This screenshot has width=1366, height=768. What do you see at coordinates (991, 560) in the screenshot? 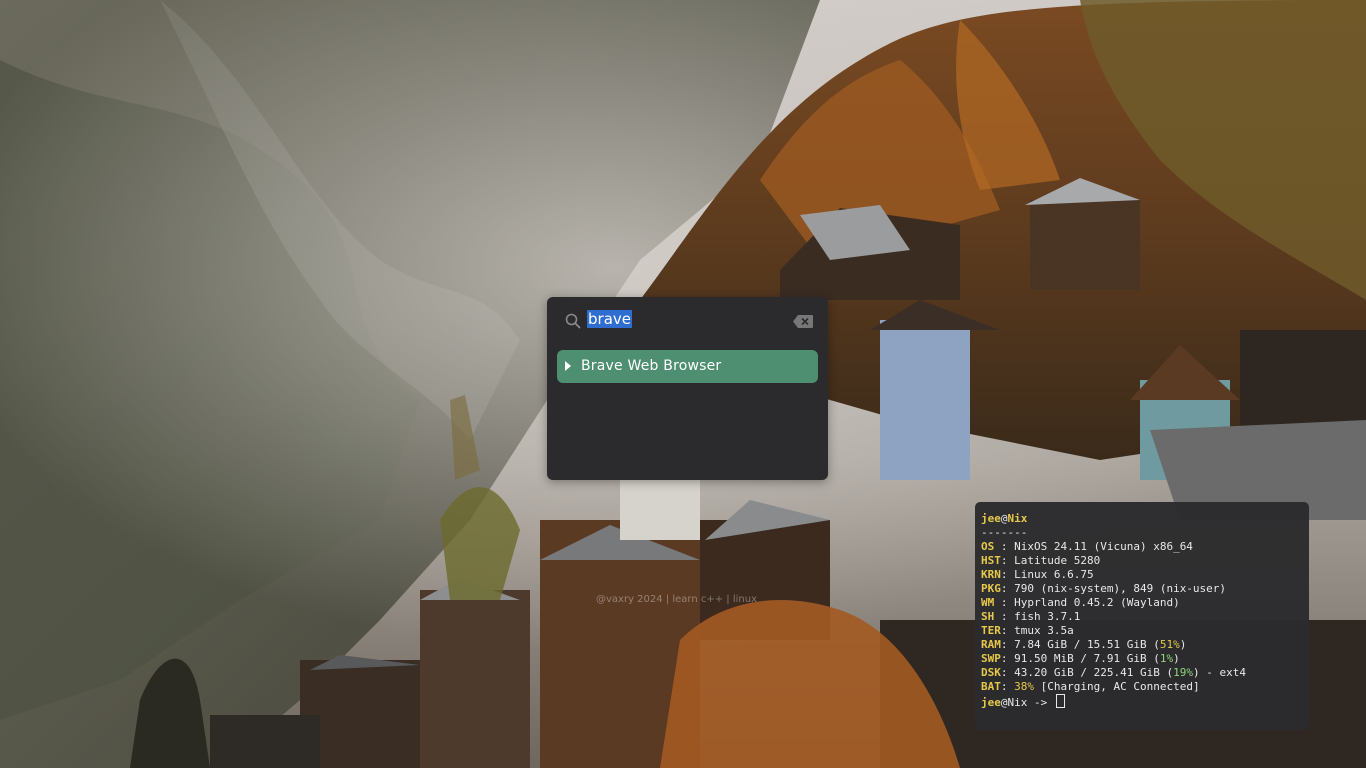
I see `info-key: HST` at bounding box center [991, 560].